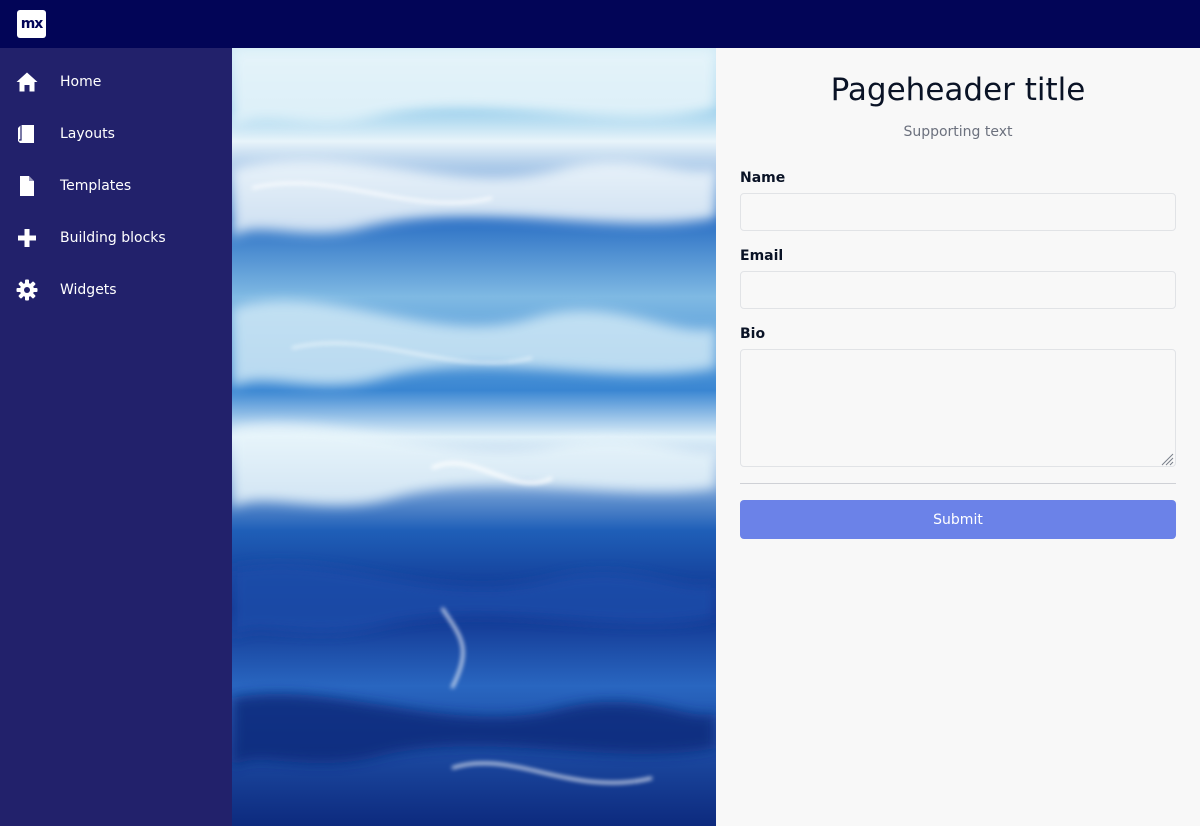  Describe the element at coordinates (1167, 458) in the screenshot. I see `resize-handle-icon` at that location.